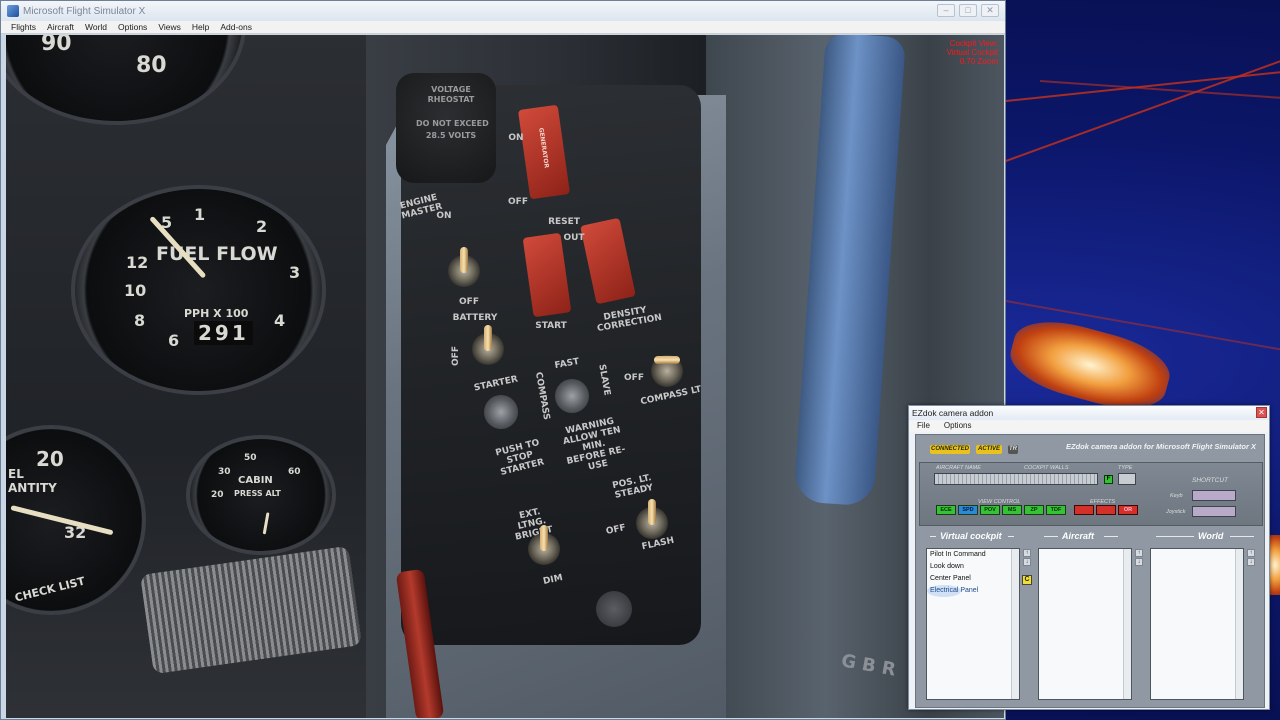 The width and height of the screenshot is (1280, 720). Describe the element at coordinates (132, 27) in the screenshot. I see `menu-options: Options` at that location.